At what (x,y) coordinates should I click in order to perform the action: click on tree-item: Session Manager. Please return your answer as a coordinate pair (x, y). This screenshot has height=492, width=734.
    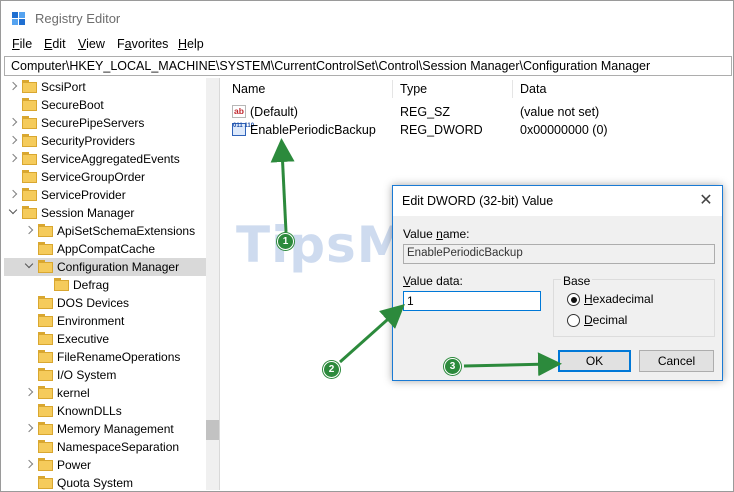
    Looking at the image, I should click on (105, 213).